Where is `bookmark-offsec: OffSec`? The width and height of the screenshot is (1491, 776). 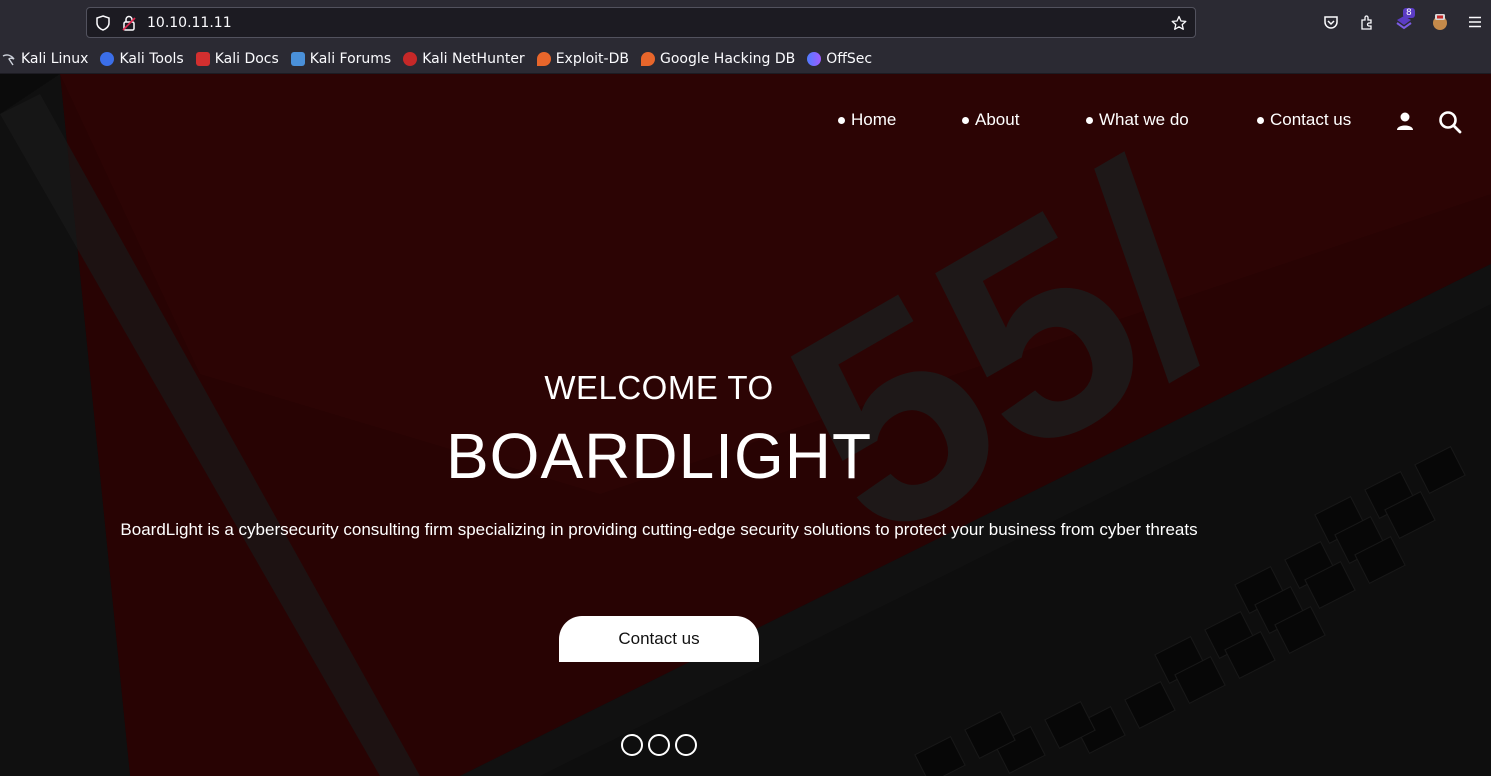 bookmark-offsec: OffSec is located at coordinates (839, 59).